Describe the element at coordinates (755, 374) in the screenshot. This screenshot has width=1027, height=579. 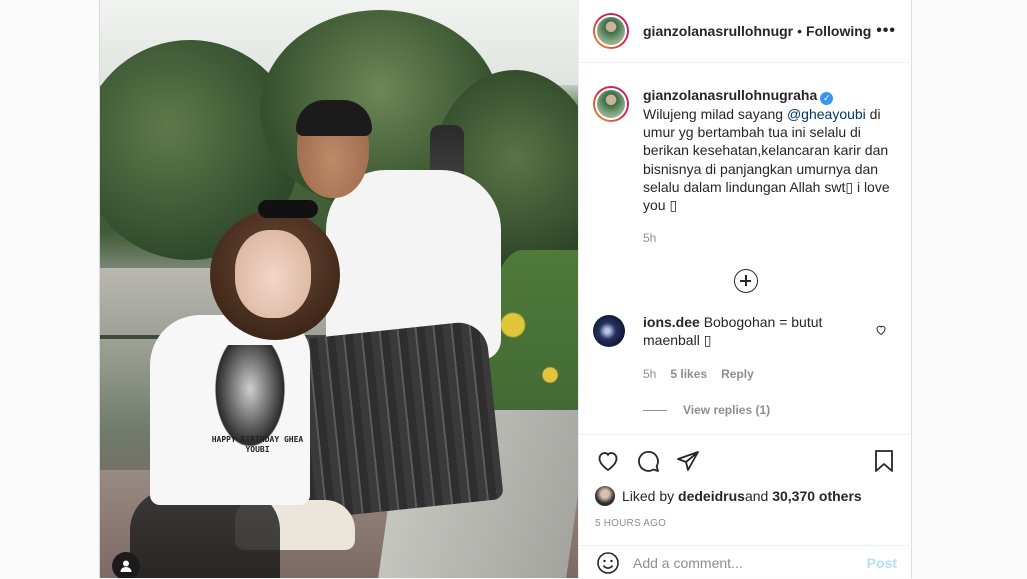
I see `comment-meta: 5h 5 likes Reply` at that location.